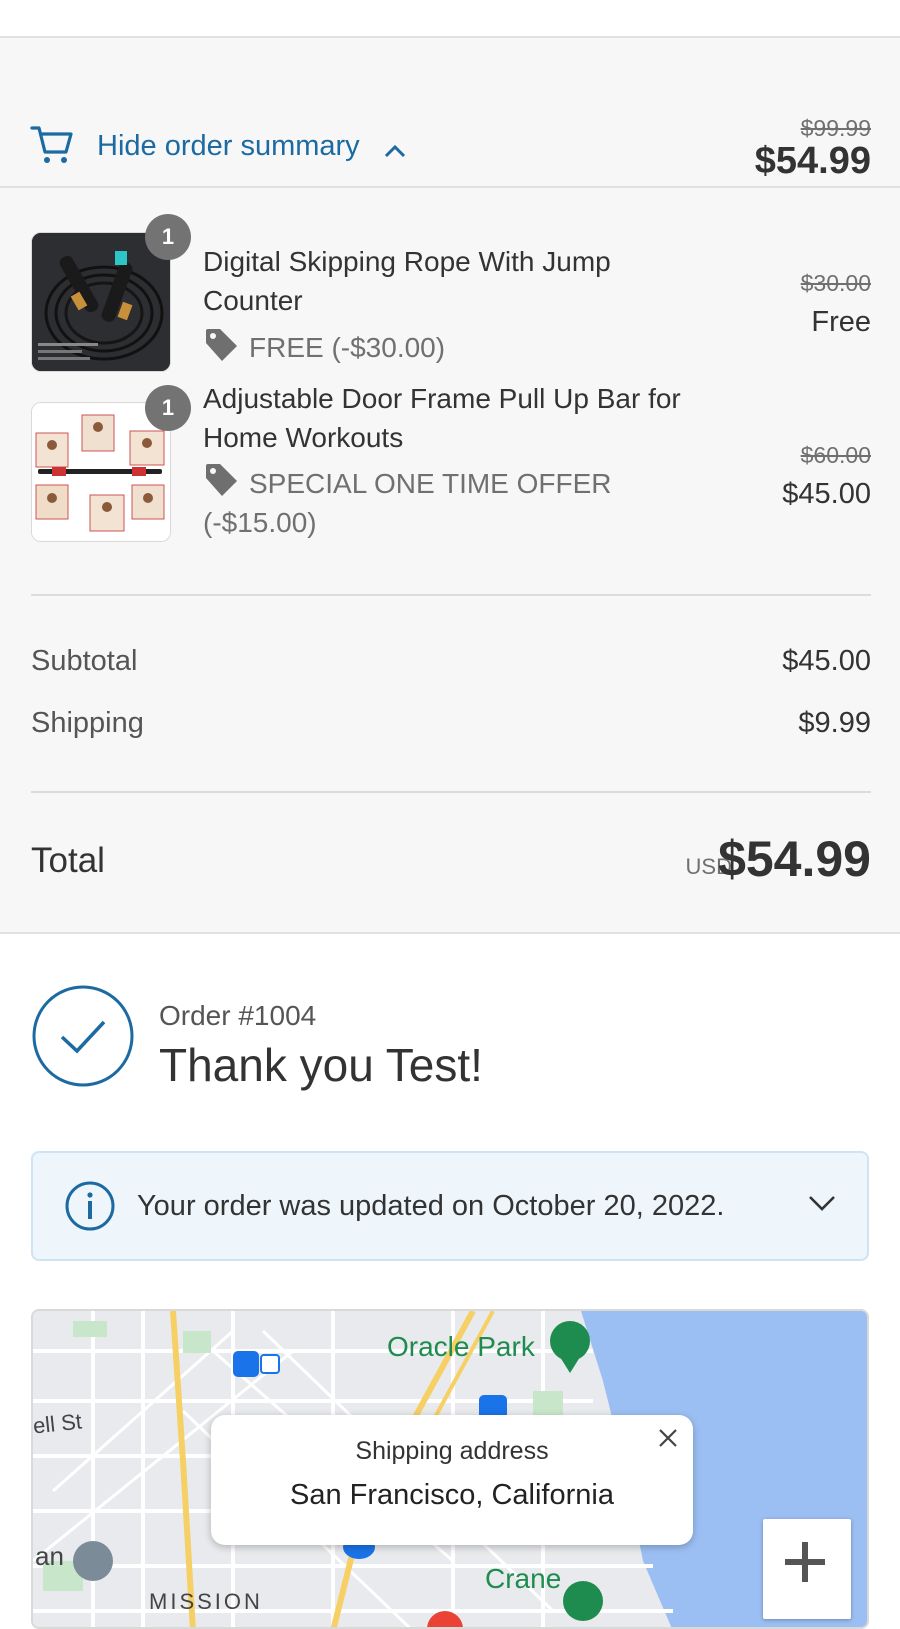 Image resolution: width=900 pixels, height=1629 pixels. I want to click on map-label-street: an, so click(49, 1556).